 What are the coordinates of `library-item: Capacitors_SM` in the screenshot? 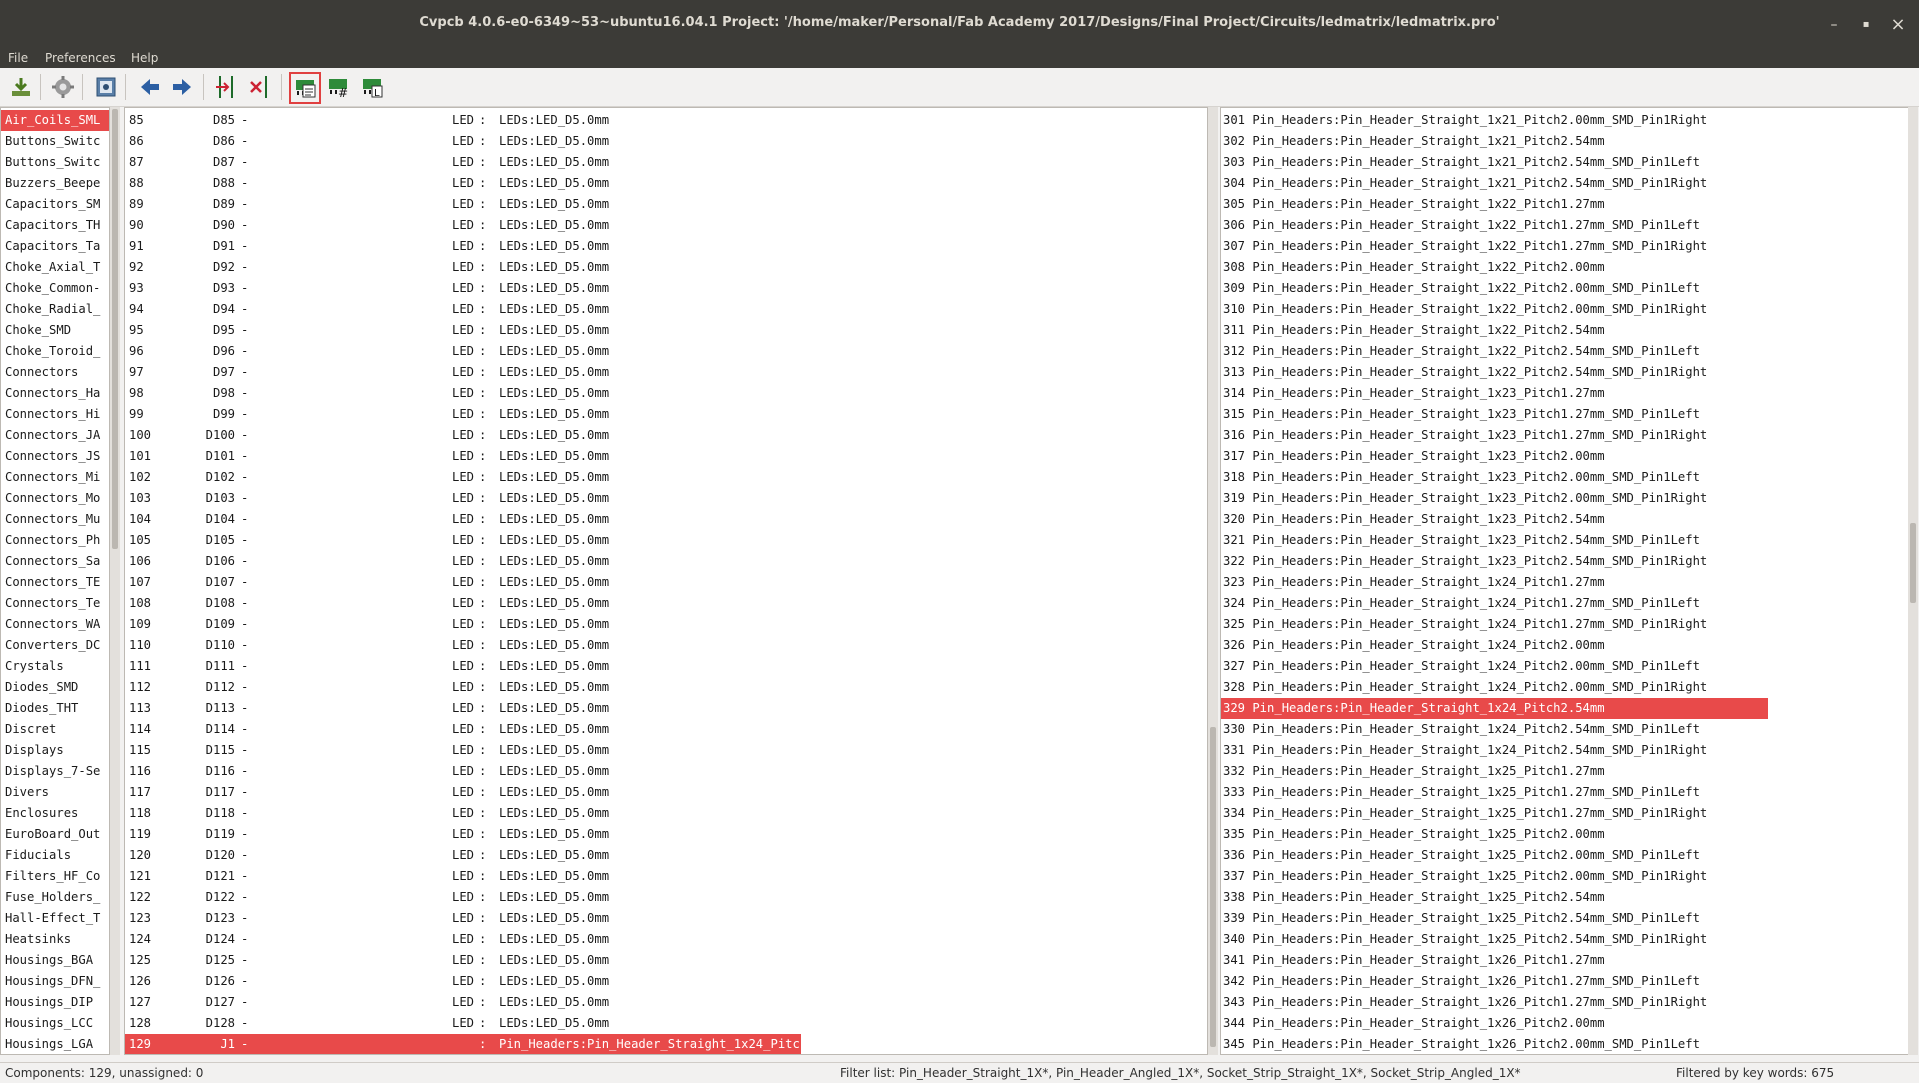 It's located at (55, 204).